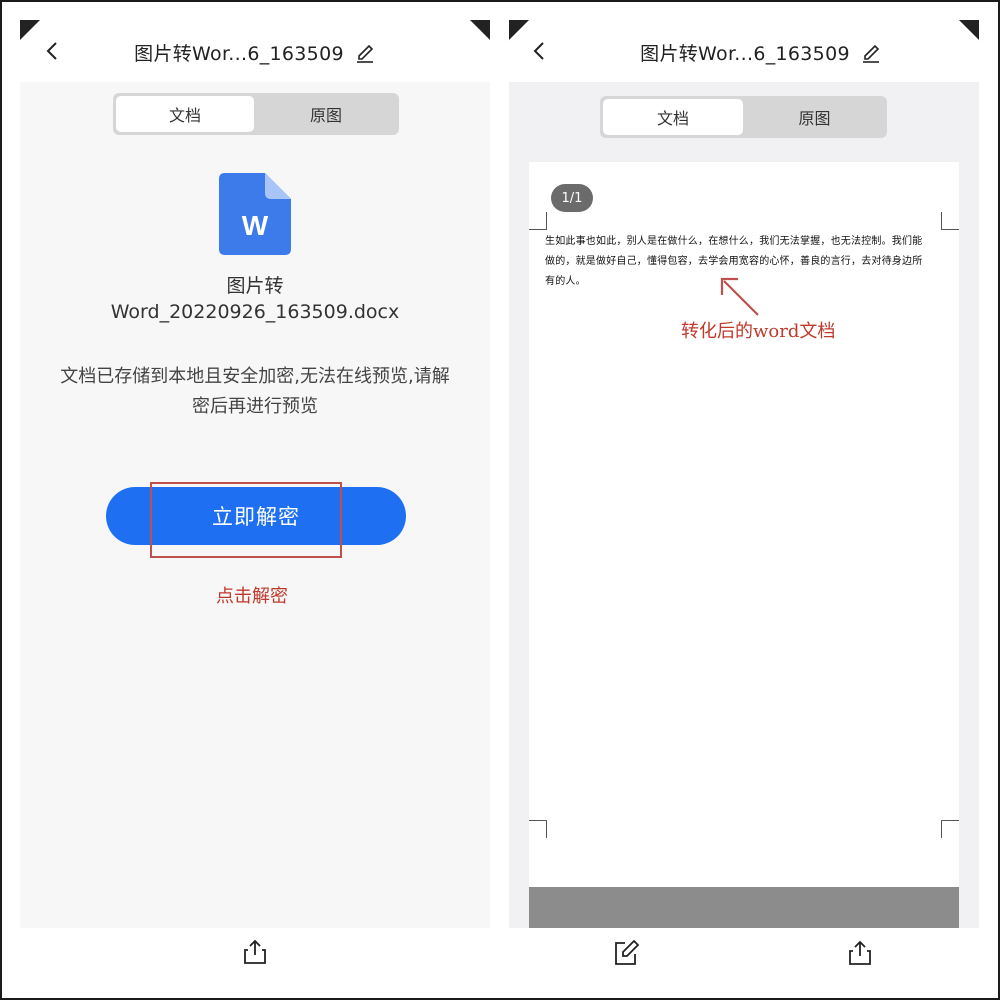 The image size is (1000, 1000). Describe the element at coordinates (255, 376) in the screenshot. I see `notice-line1: 文档已存储到本地且安全加密,无法在线预览,请解` at that location.